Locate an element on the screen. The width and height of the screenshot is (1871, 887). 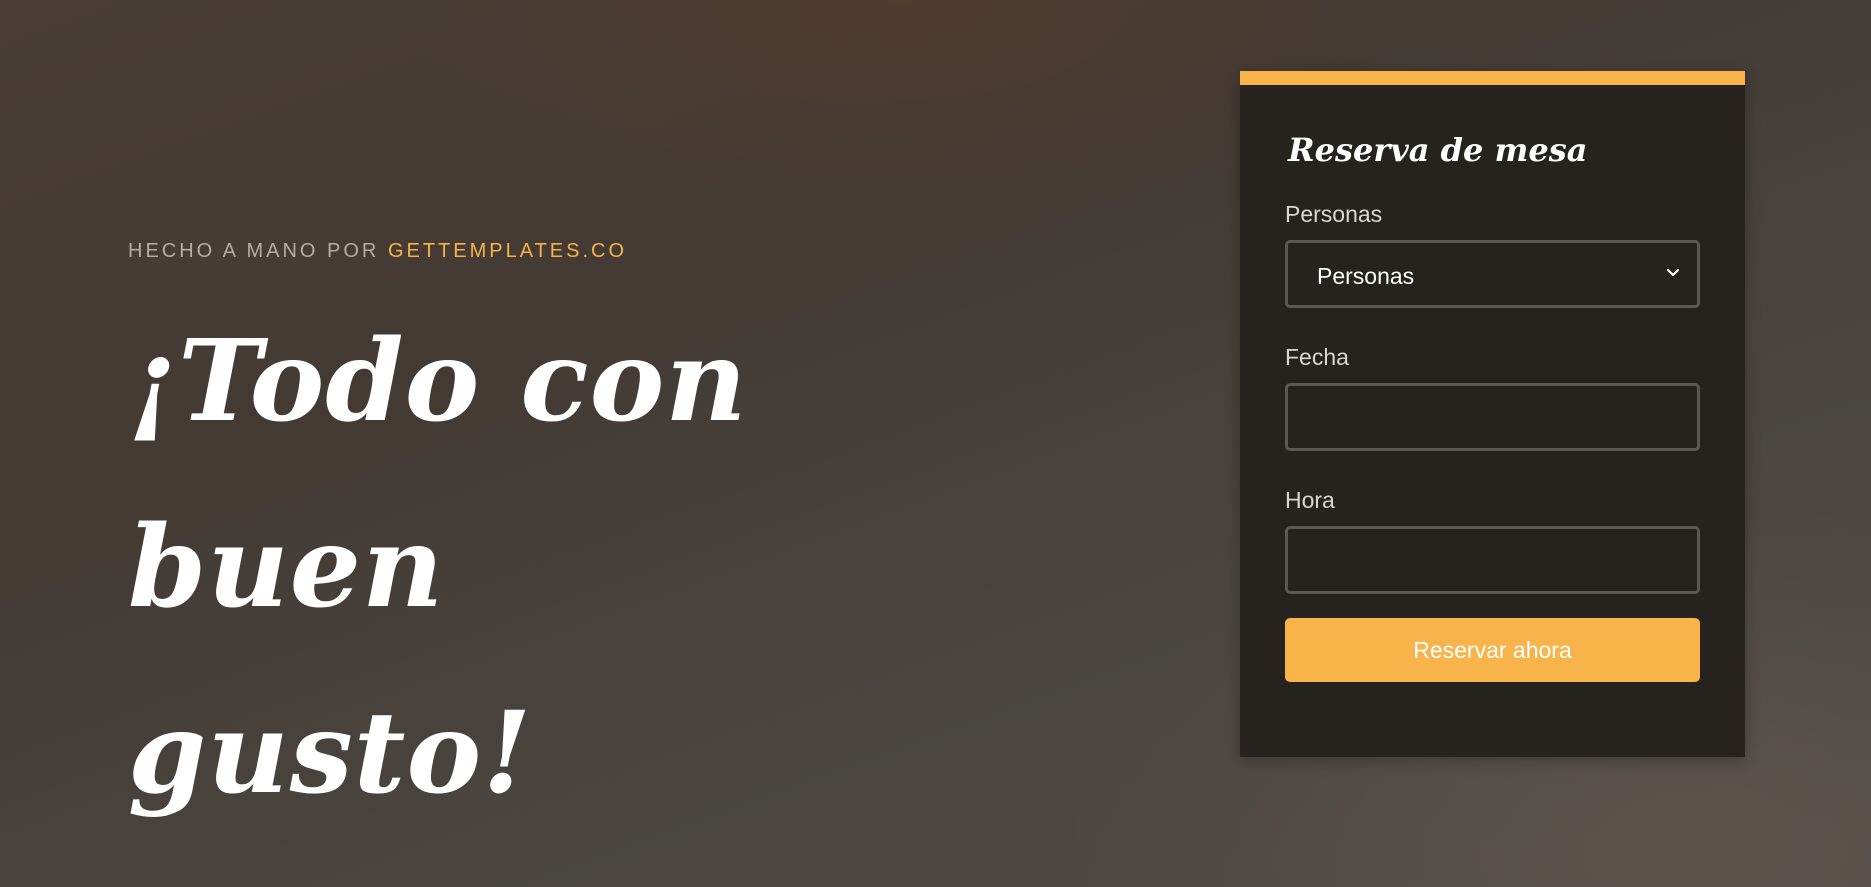
people-label: Personas is located at coordinates (1334, 214).